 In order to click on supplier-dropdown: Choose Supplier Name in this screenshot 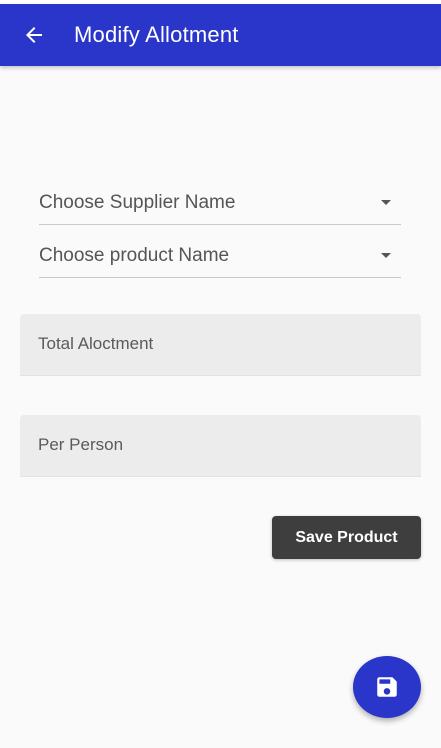, I will do `click(220, 205)`.